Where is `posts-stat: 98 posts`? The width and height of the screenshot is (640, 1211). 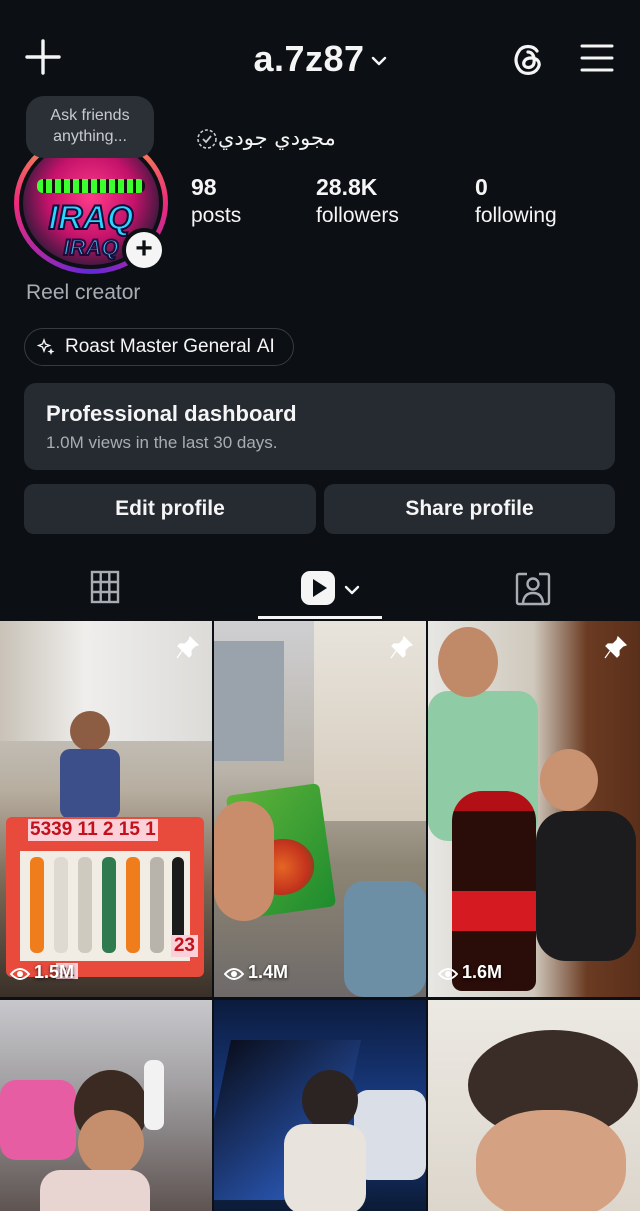 posts-stat: 98 posts is located at coordinates (216, 201).